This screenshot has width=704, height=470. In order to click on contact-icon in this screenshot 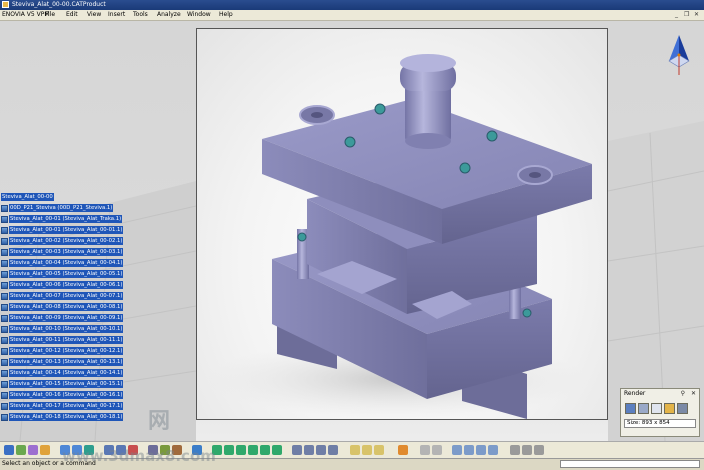, I will do `click(379, 450)`.